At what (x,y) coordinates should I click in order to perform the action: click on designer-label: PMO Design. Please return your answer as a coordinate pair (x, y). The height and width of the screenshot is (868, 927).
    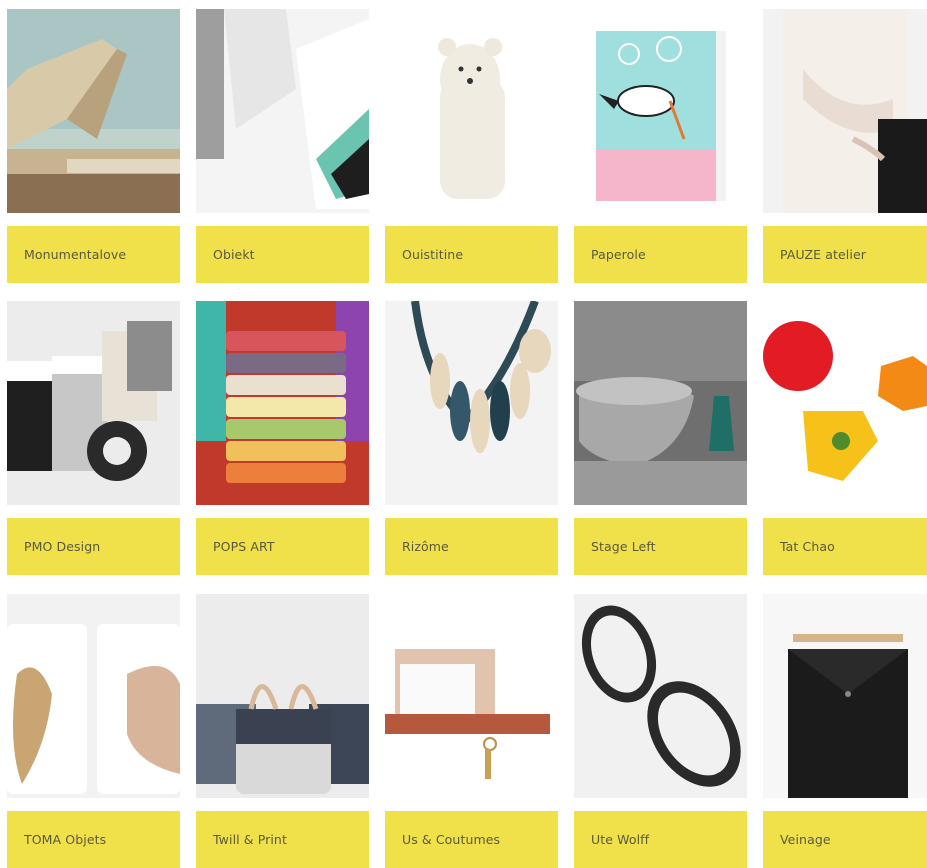
    Looking at the image, I should click on (93, 546).